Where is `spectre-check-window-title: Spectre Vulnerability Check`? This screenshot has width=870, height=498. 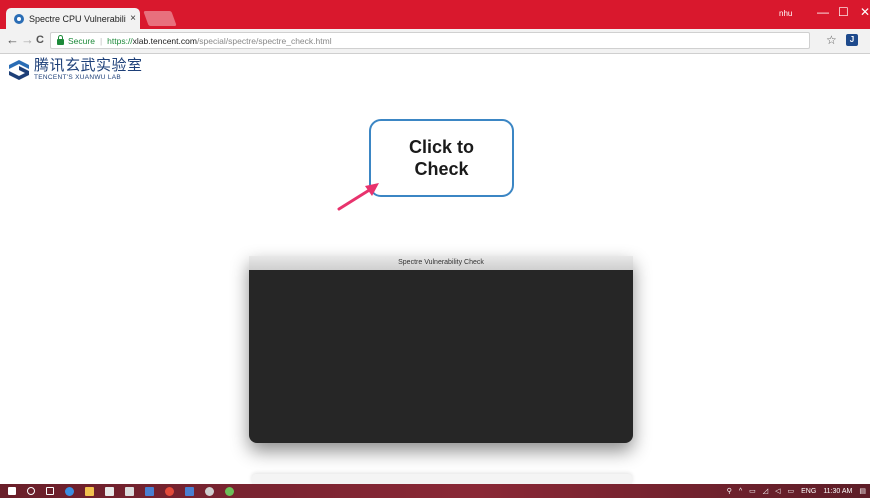 spectre-check-window-title: Spectre Vulnerability Check is located at coordinates (441, 263).